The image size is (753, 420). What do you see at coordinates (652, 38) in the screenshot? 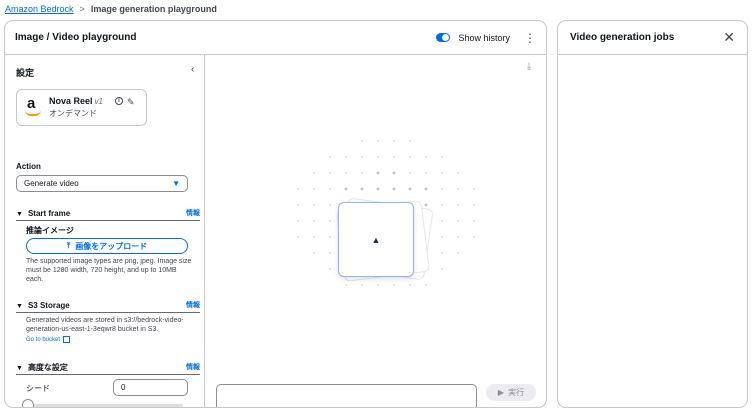
I see `video-jobs-header: Video generation jobs ✕` at bounding box center [652, 38].